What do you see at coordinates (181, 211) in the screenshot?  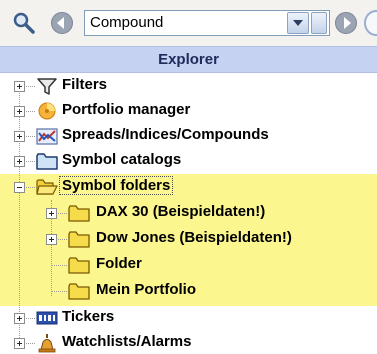 I see `tree-item-label: DAX 30 (Beispieldaten!)` at bounding box center [181, 211].